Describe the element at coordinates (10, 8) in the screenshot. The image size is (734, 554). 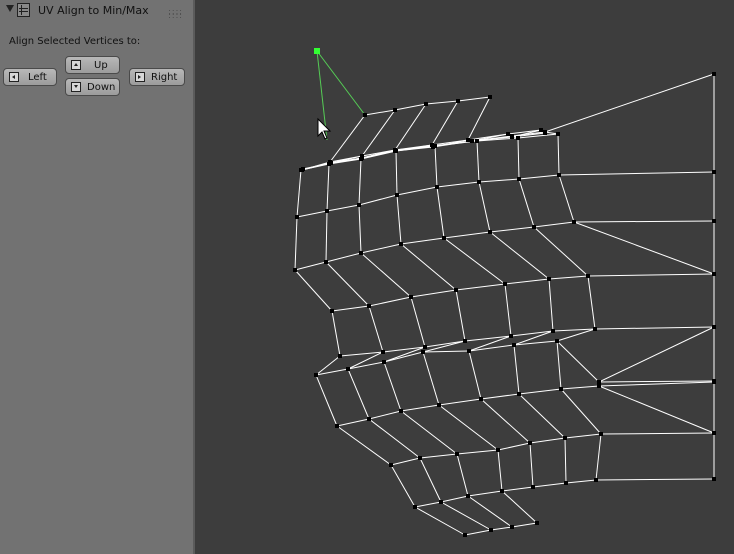
I see `collapse-triangle-icon` at that location.